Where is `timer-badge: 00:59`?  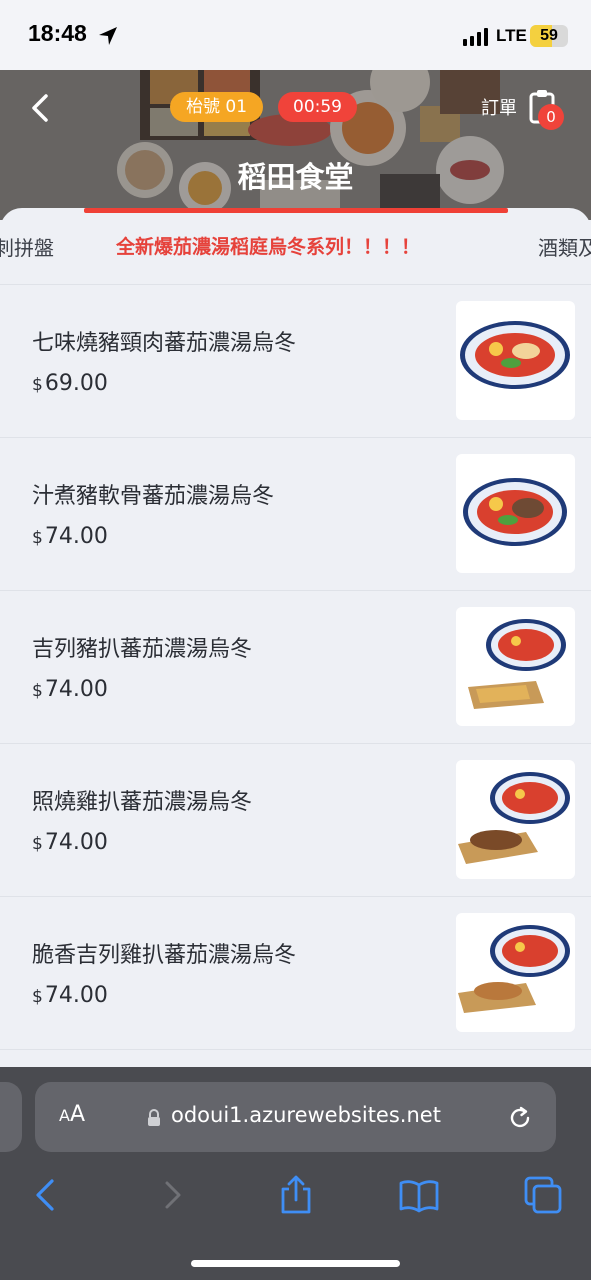 timer-badge: 00:59 is located at coordinates (317, 107).